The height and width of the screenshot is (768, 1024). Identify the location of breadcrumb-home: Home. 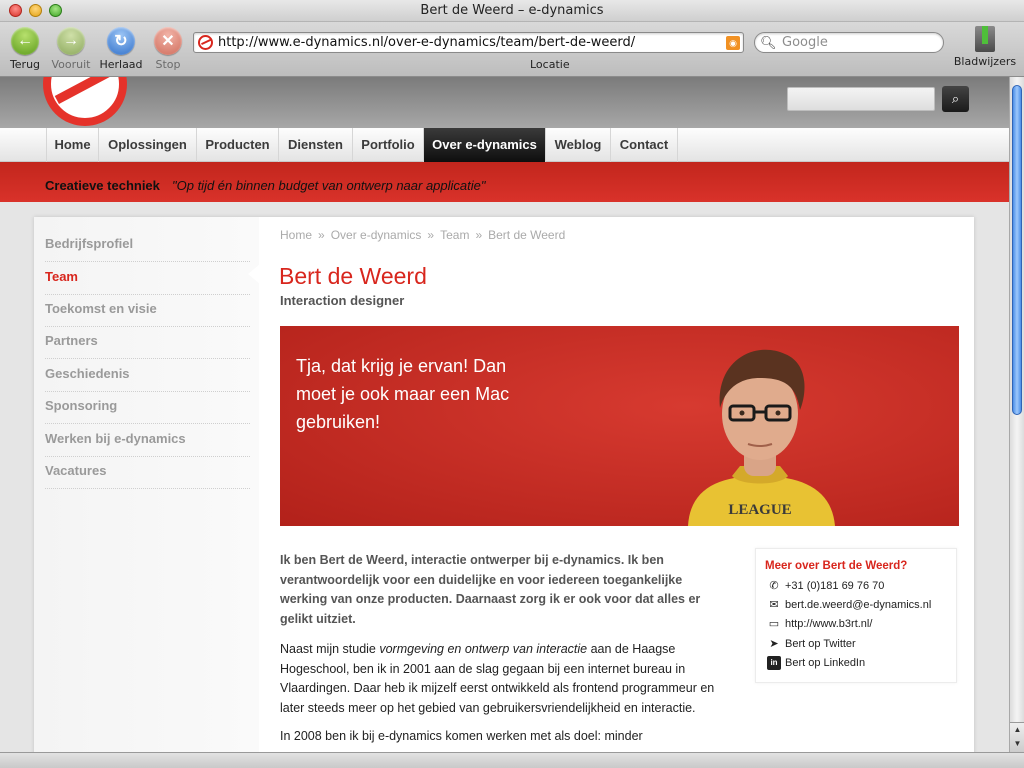
(296, 235).